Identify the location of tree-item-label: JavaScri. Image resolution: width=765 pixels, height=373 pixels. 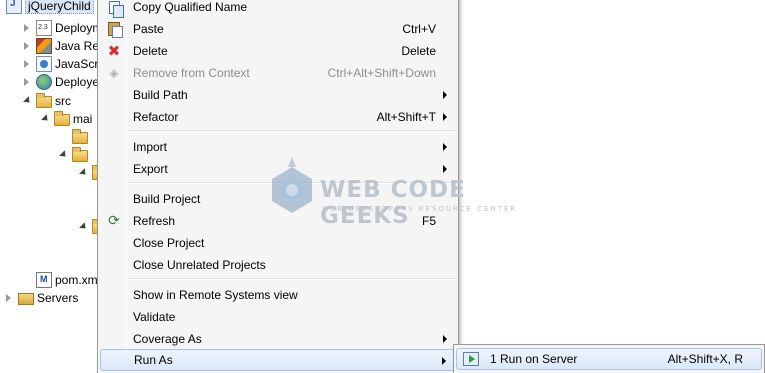
(78, 64).